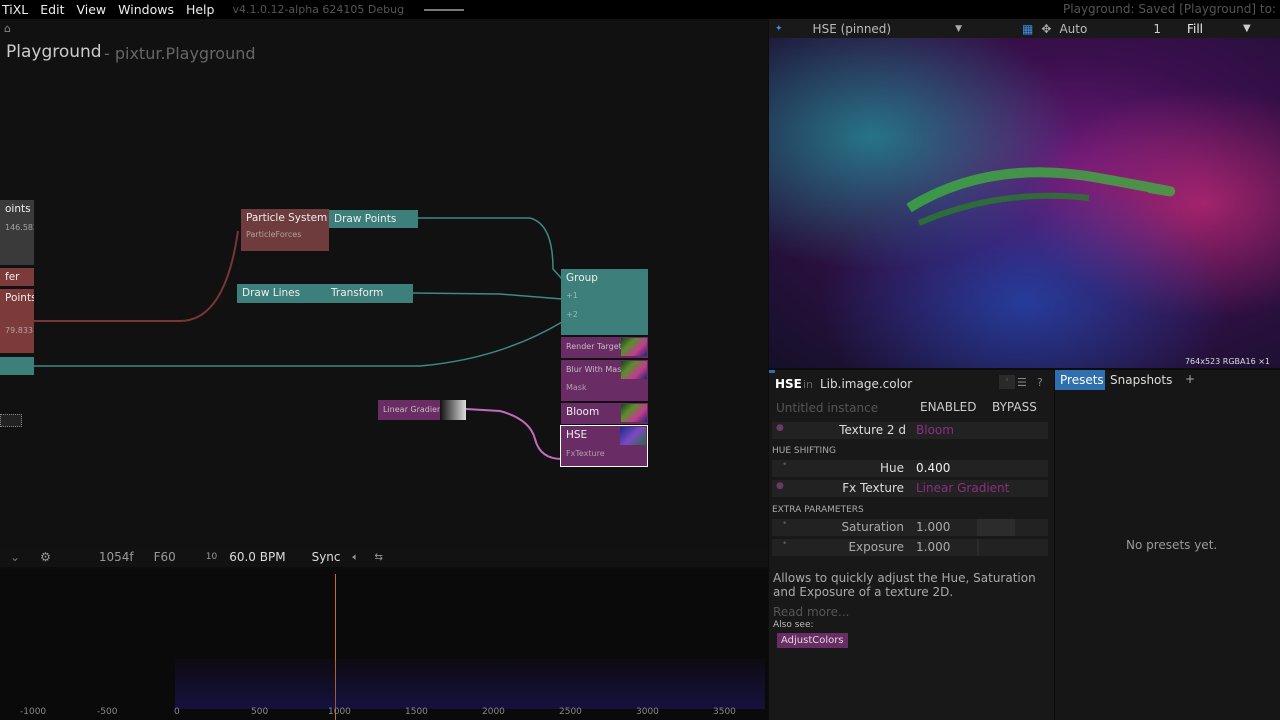 The image size is (1280, 720). Describe the element at coordinates (1040, 382) in the screenshot. I see `help-icon: ?` at that location.